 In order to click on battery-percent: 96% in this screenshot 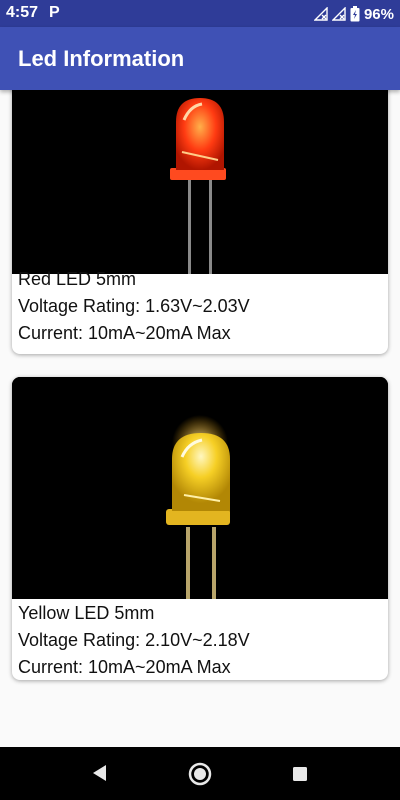, I will do `click(378, 14)`.